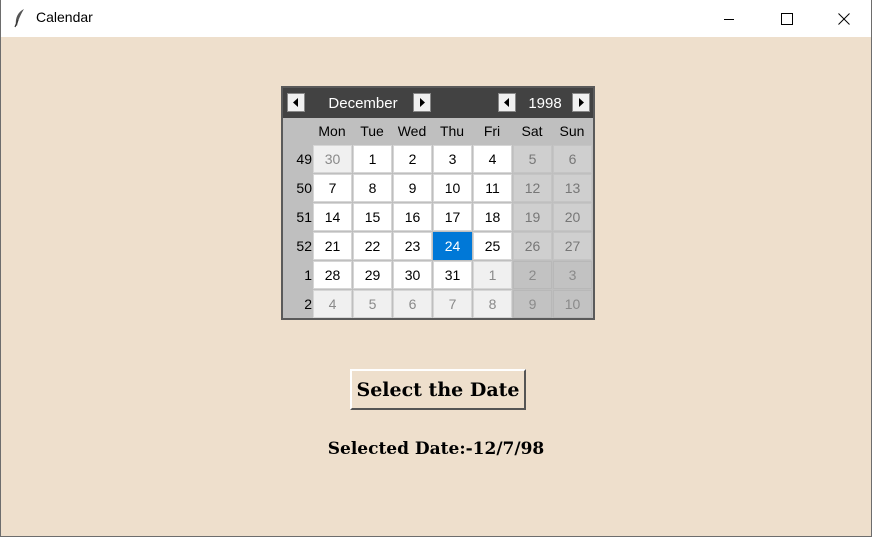 Image resolution: width=872 pixels, height=537 pixels. What do you see at coordinates (545, 103) in the screenshot?
I see `year-label: 1998` at bounding box center [545, 103].